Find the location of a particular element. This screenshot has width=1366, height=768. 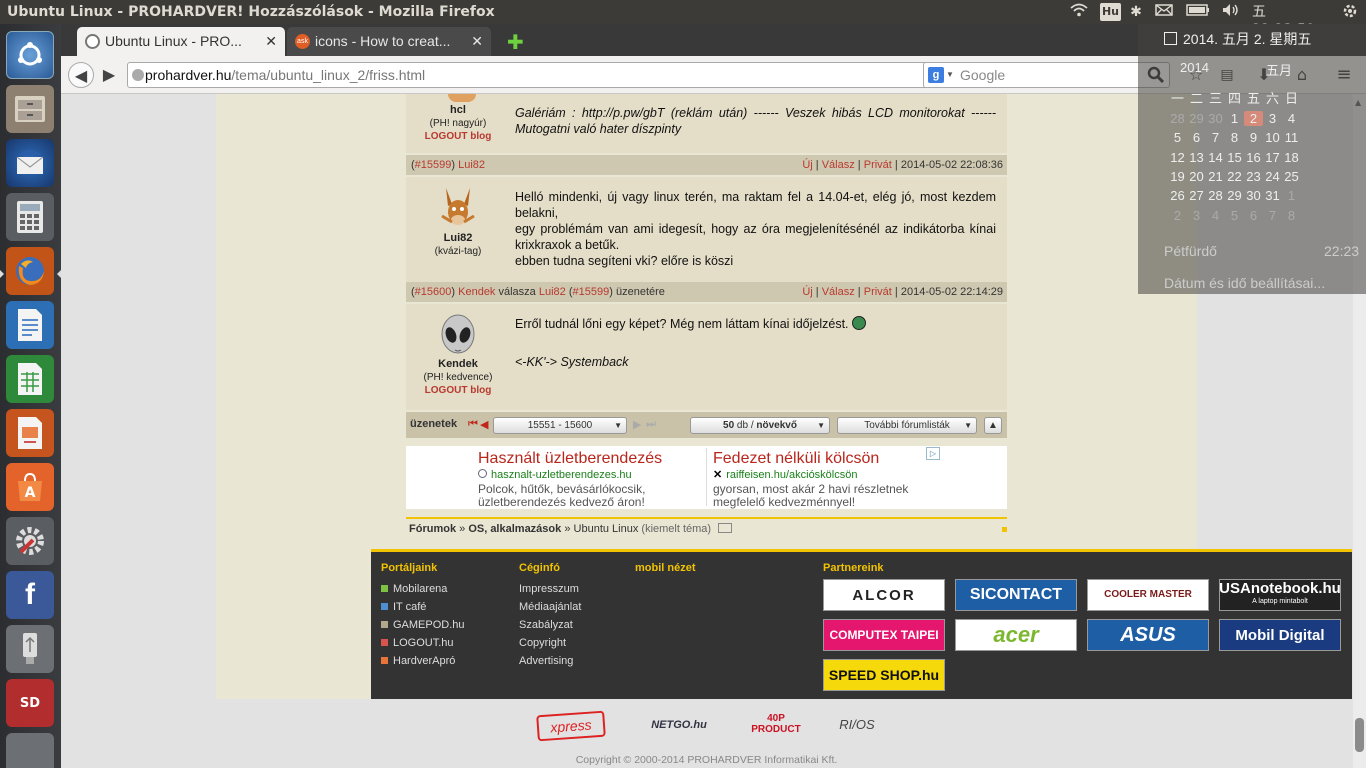

bluetooth-icon: ✱ is located at coordinates (1136, 12).